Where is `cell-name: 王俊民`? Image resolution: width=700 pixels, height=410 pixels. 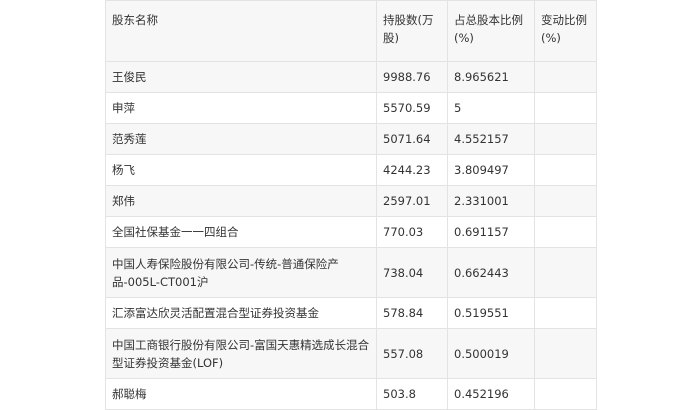 cell-name: 王俊民 is located at coordinates (241, 77).